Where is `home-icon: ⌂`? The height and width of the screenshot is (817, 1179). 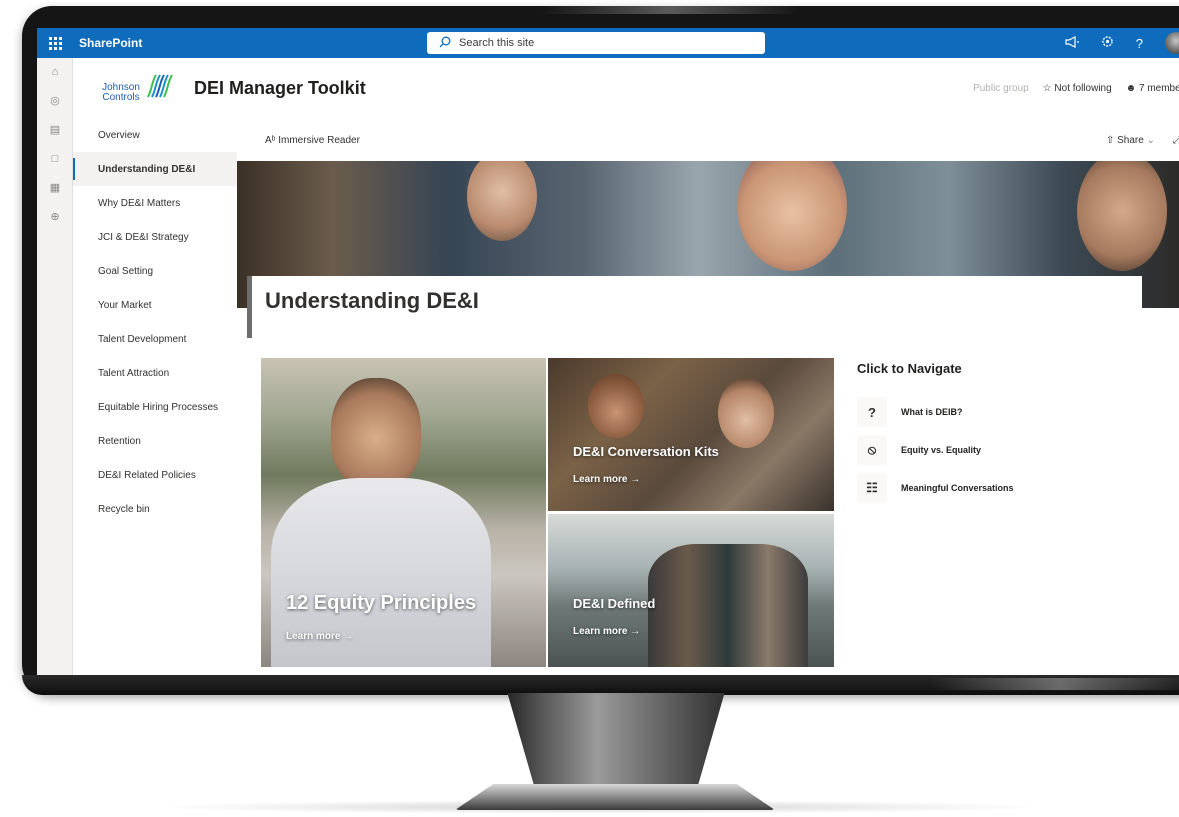 home-icon: ⌂ is located at coordinates (55, 72).